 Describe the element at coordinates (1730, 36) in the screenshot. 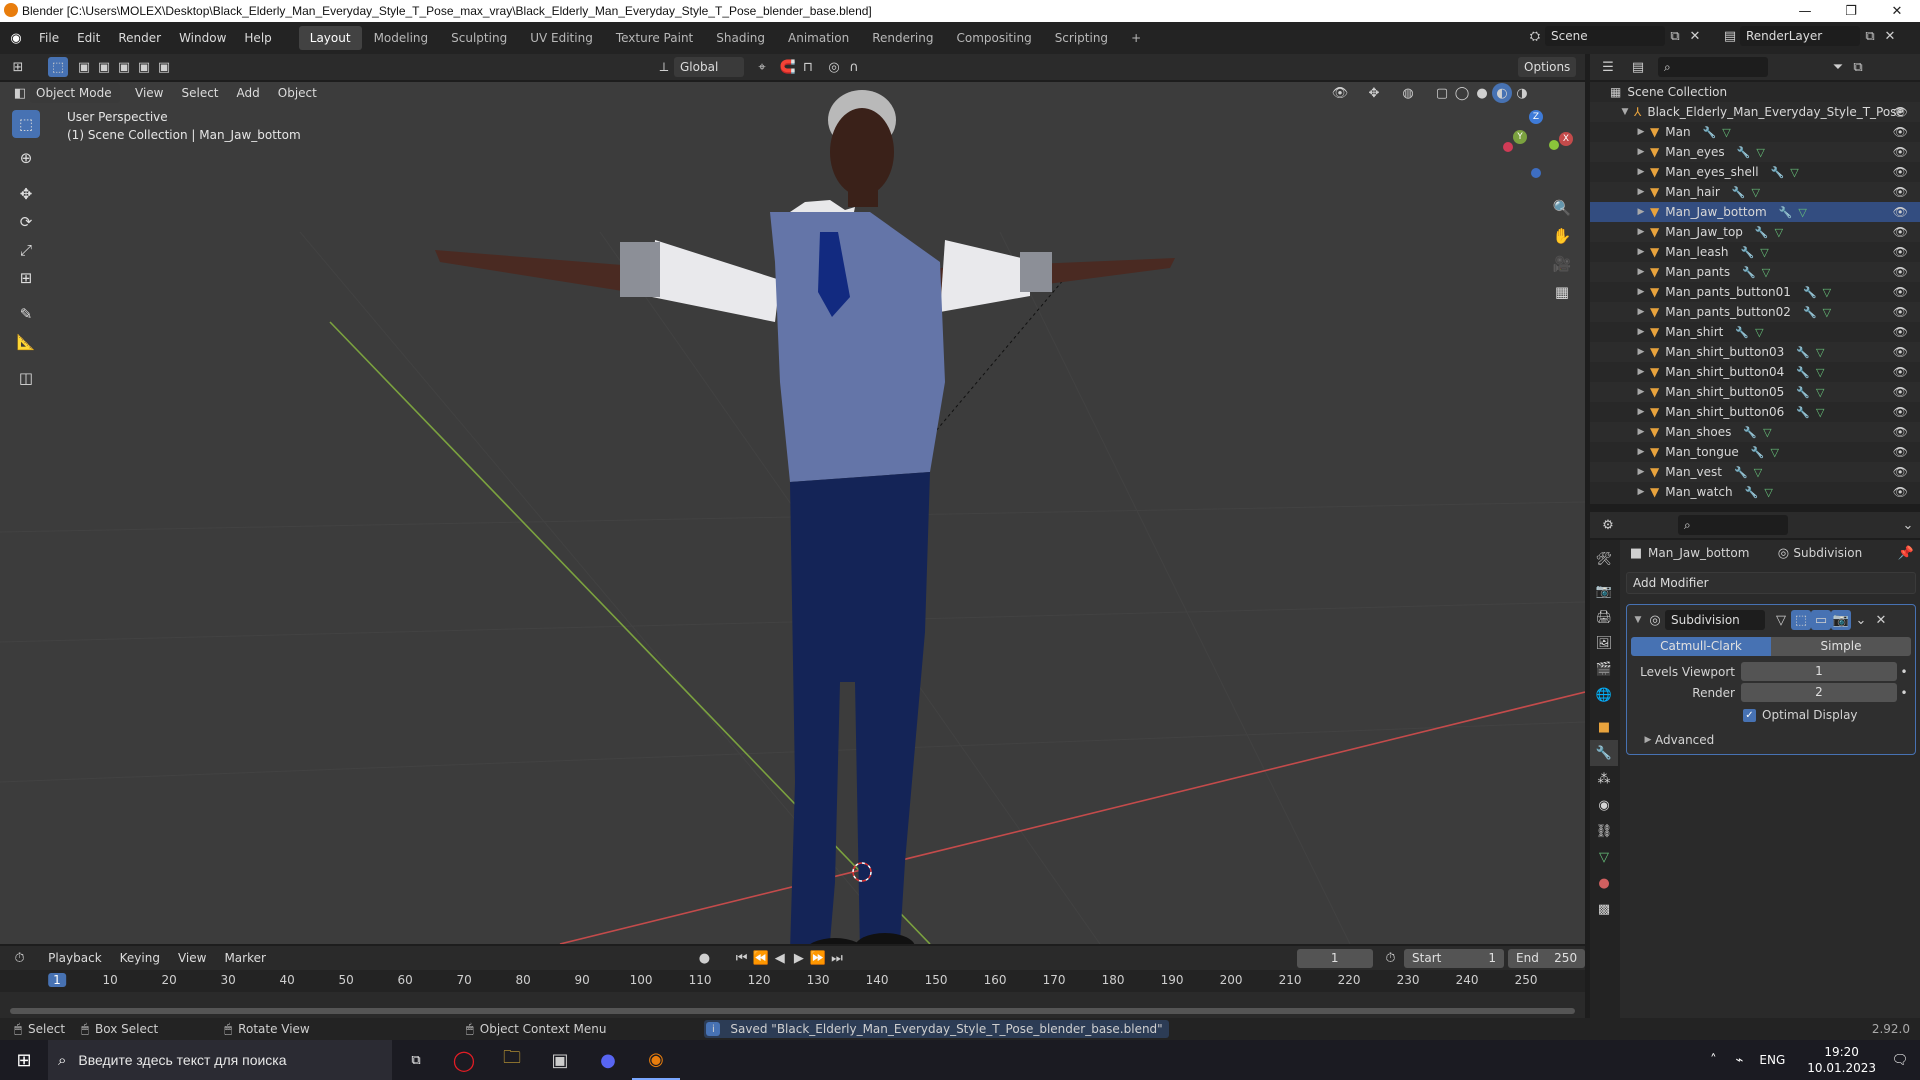

I see `view-layer-icon: ▤` at that location.